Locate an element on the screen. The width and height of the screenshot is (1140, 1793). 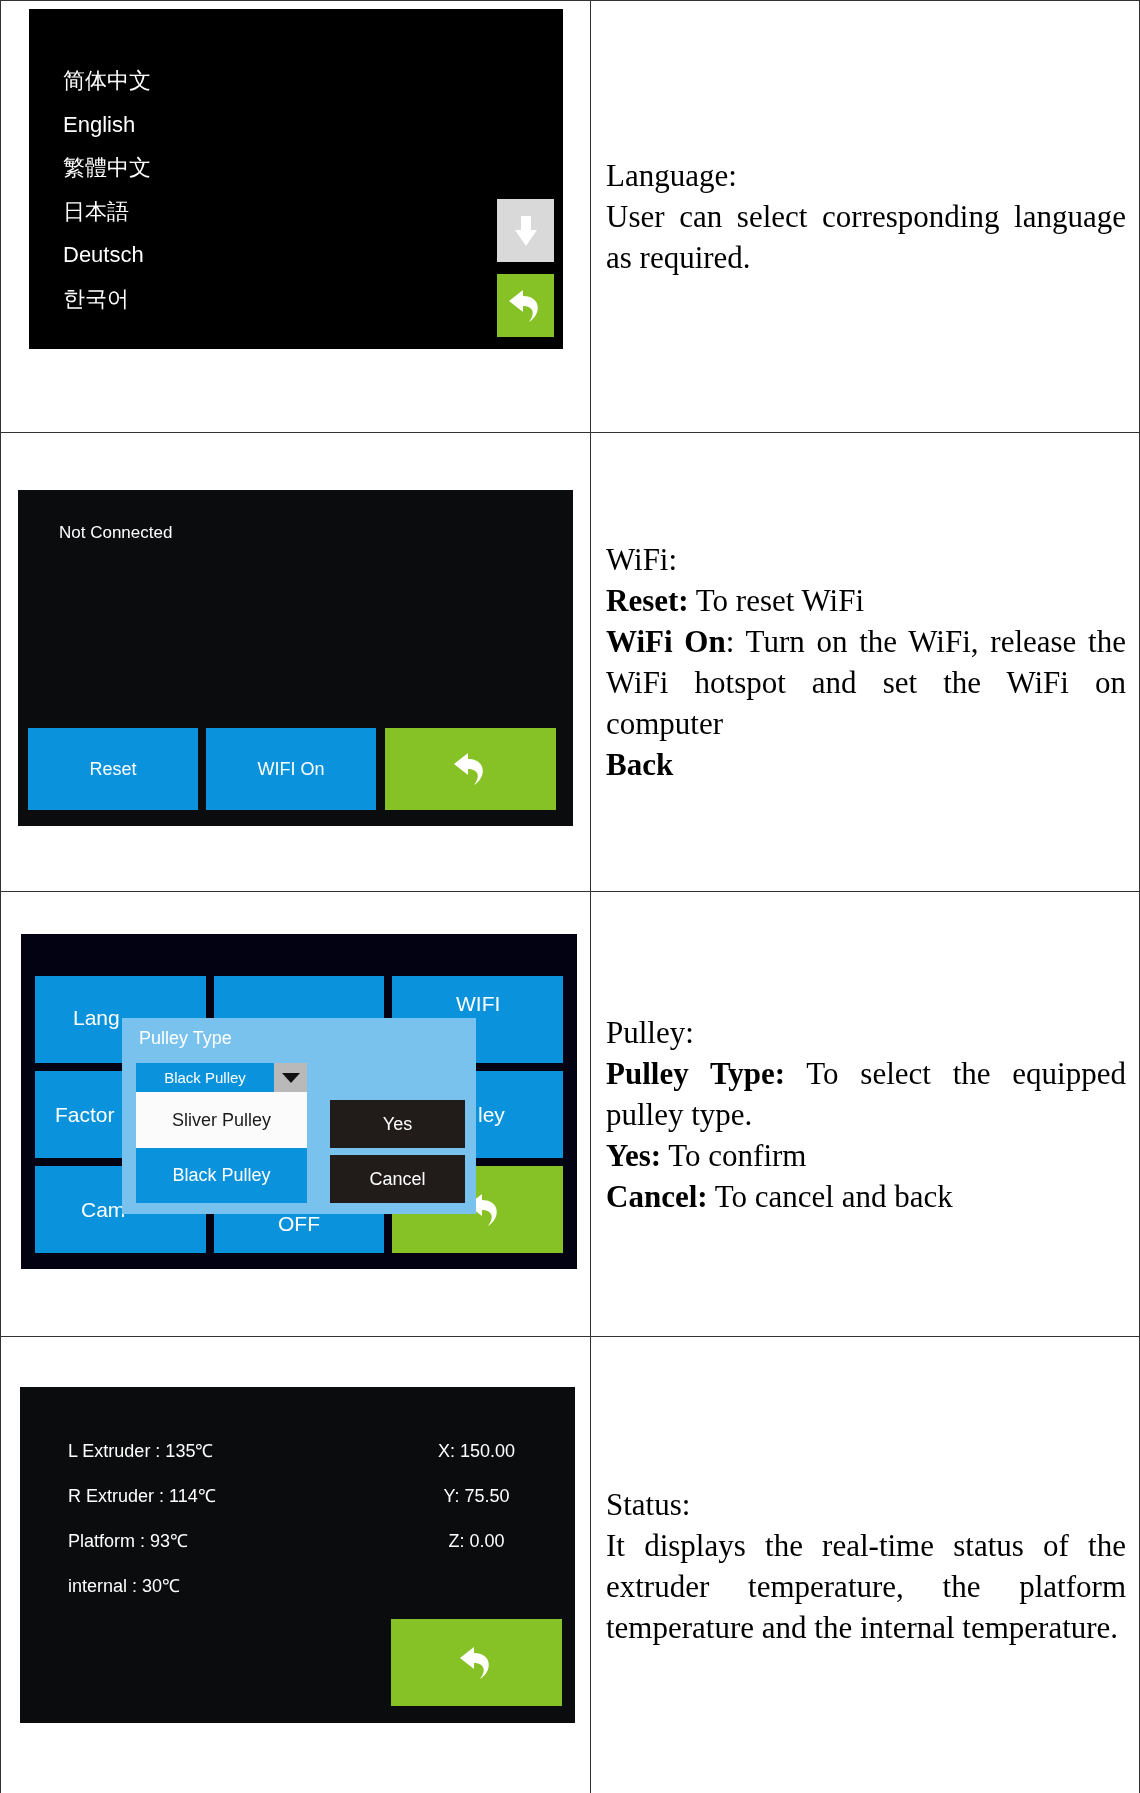
language-option: 한국어 is located at coordinates (96, 298).